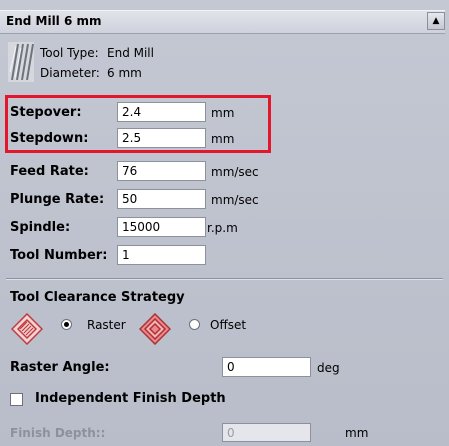 This screenshot has width=449, height=446. I want to click on panel-header: End Mill 6 mm ▲, so click(222, 22).